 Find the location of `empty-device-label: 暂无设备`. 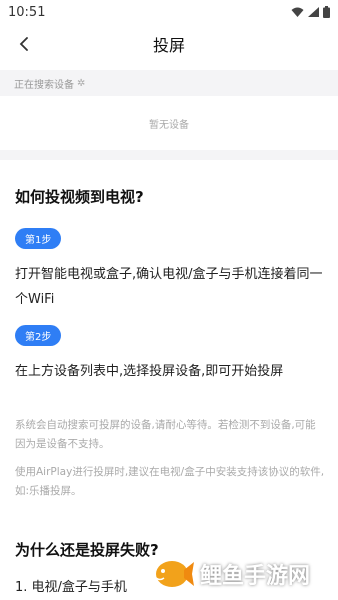

empty-device-label: 暂无设备 is located at coordinates (169, 125).